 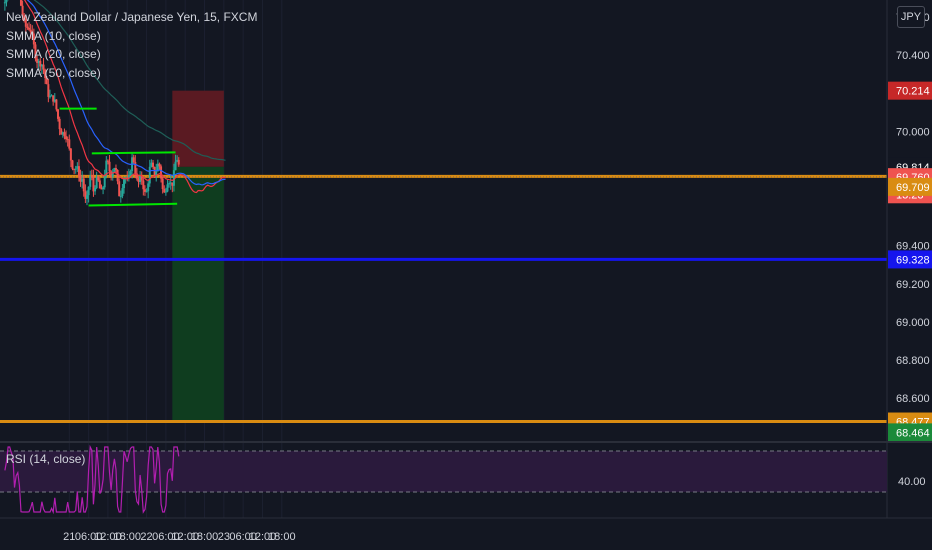 I want to click on price-label-level: 69.709, so click(x=910, y=186).